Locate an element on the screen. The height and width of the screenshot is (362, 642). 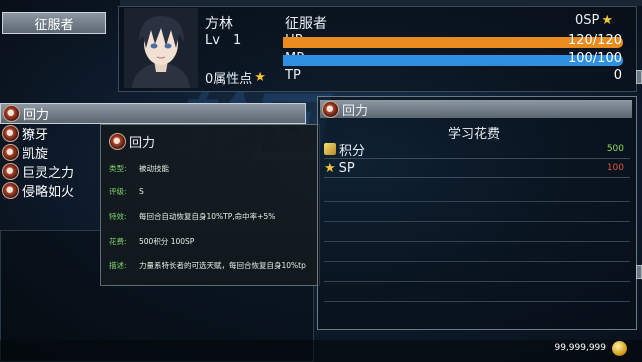
character-portrait is located at coordinates (161, 48).